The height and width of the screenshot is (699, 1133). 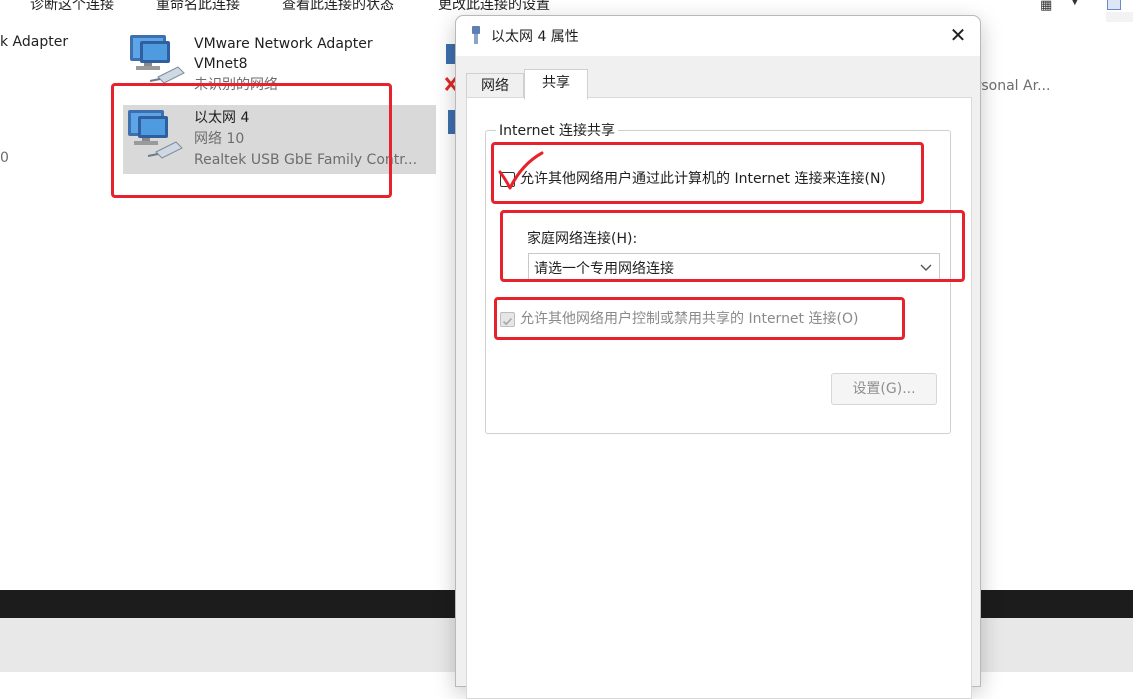 I want to click on connection-network: 网络 10, so click(x=219, y=139).